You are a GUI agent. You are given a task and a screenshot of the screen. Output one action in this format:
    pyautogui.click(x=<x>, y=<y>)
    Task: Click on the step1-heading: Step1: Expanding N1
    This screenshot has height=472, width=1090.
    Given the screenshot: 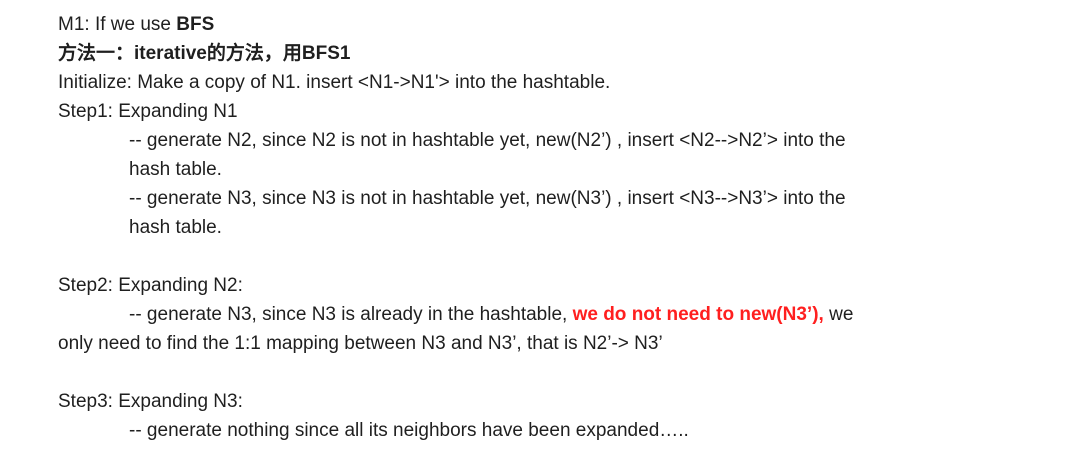 What is the action you would take?
    pyautogui.click(x=148, y=111)
    